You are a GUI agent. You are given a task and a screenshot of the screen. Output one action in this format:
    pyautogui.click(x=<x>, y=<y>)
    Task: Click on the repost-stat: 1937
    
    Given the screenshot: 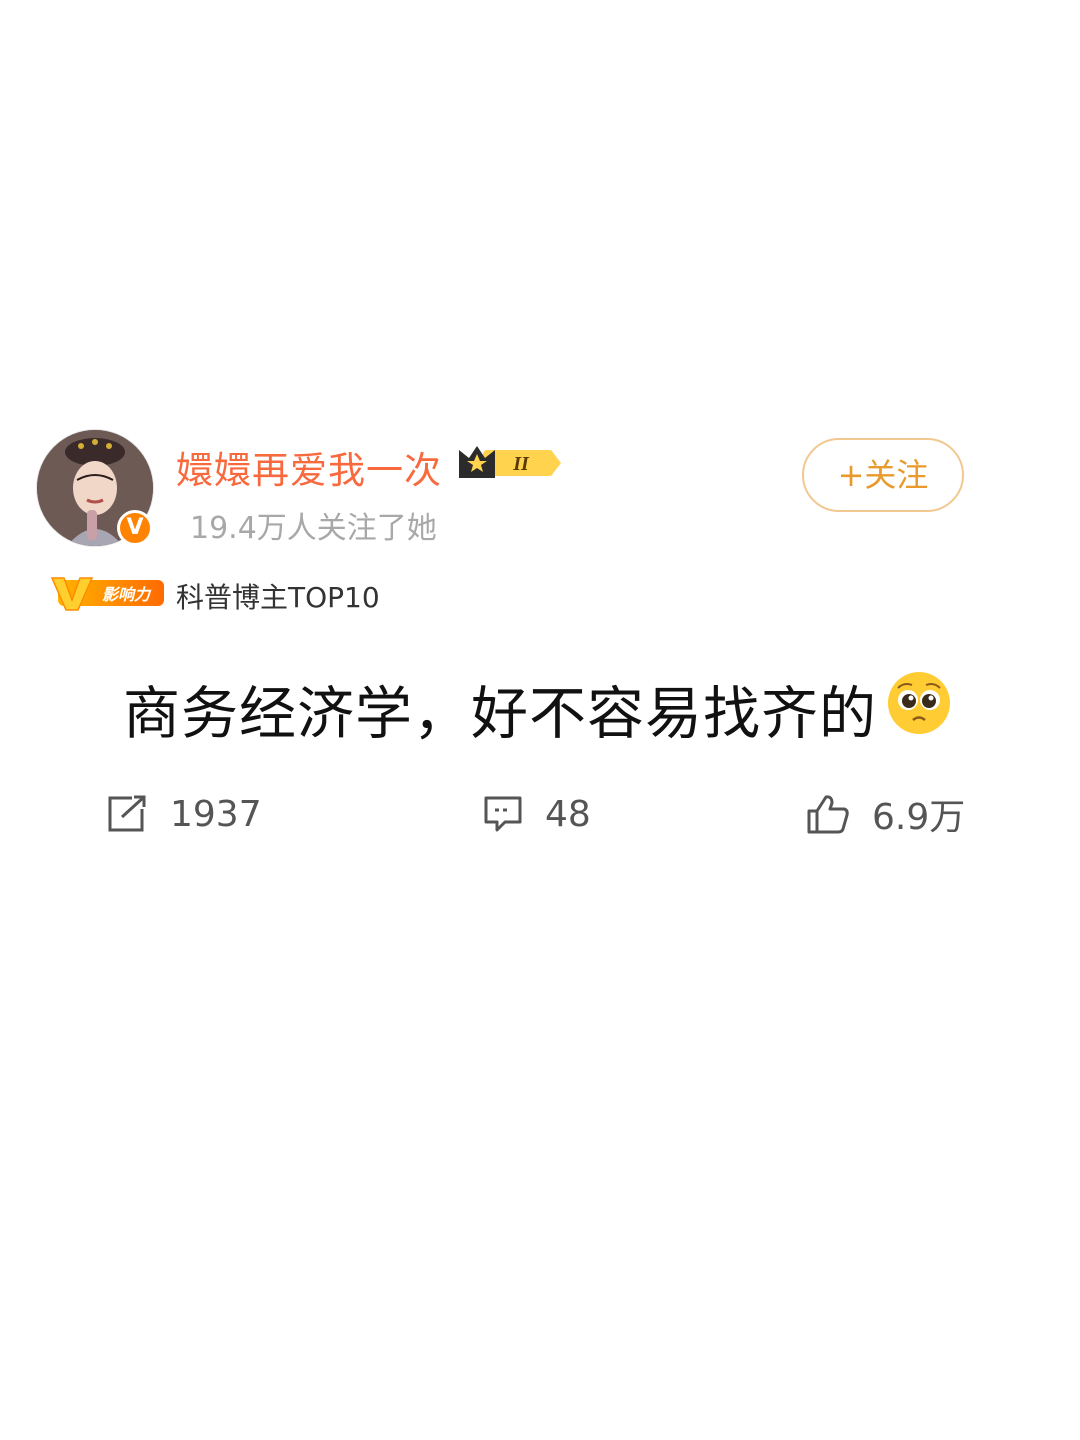 What is the action you would take?
    pyautogui.click(x=184, y=814)
    